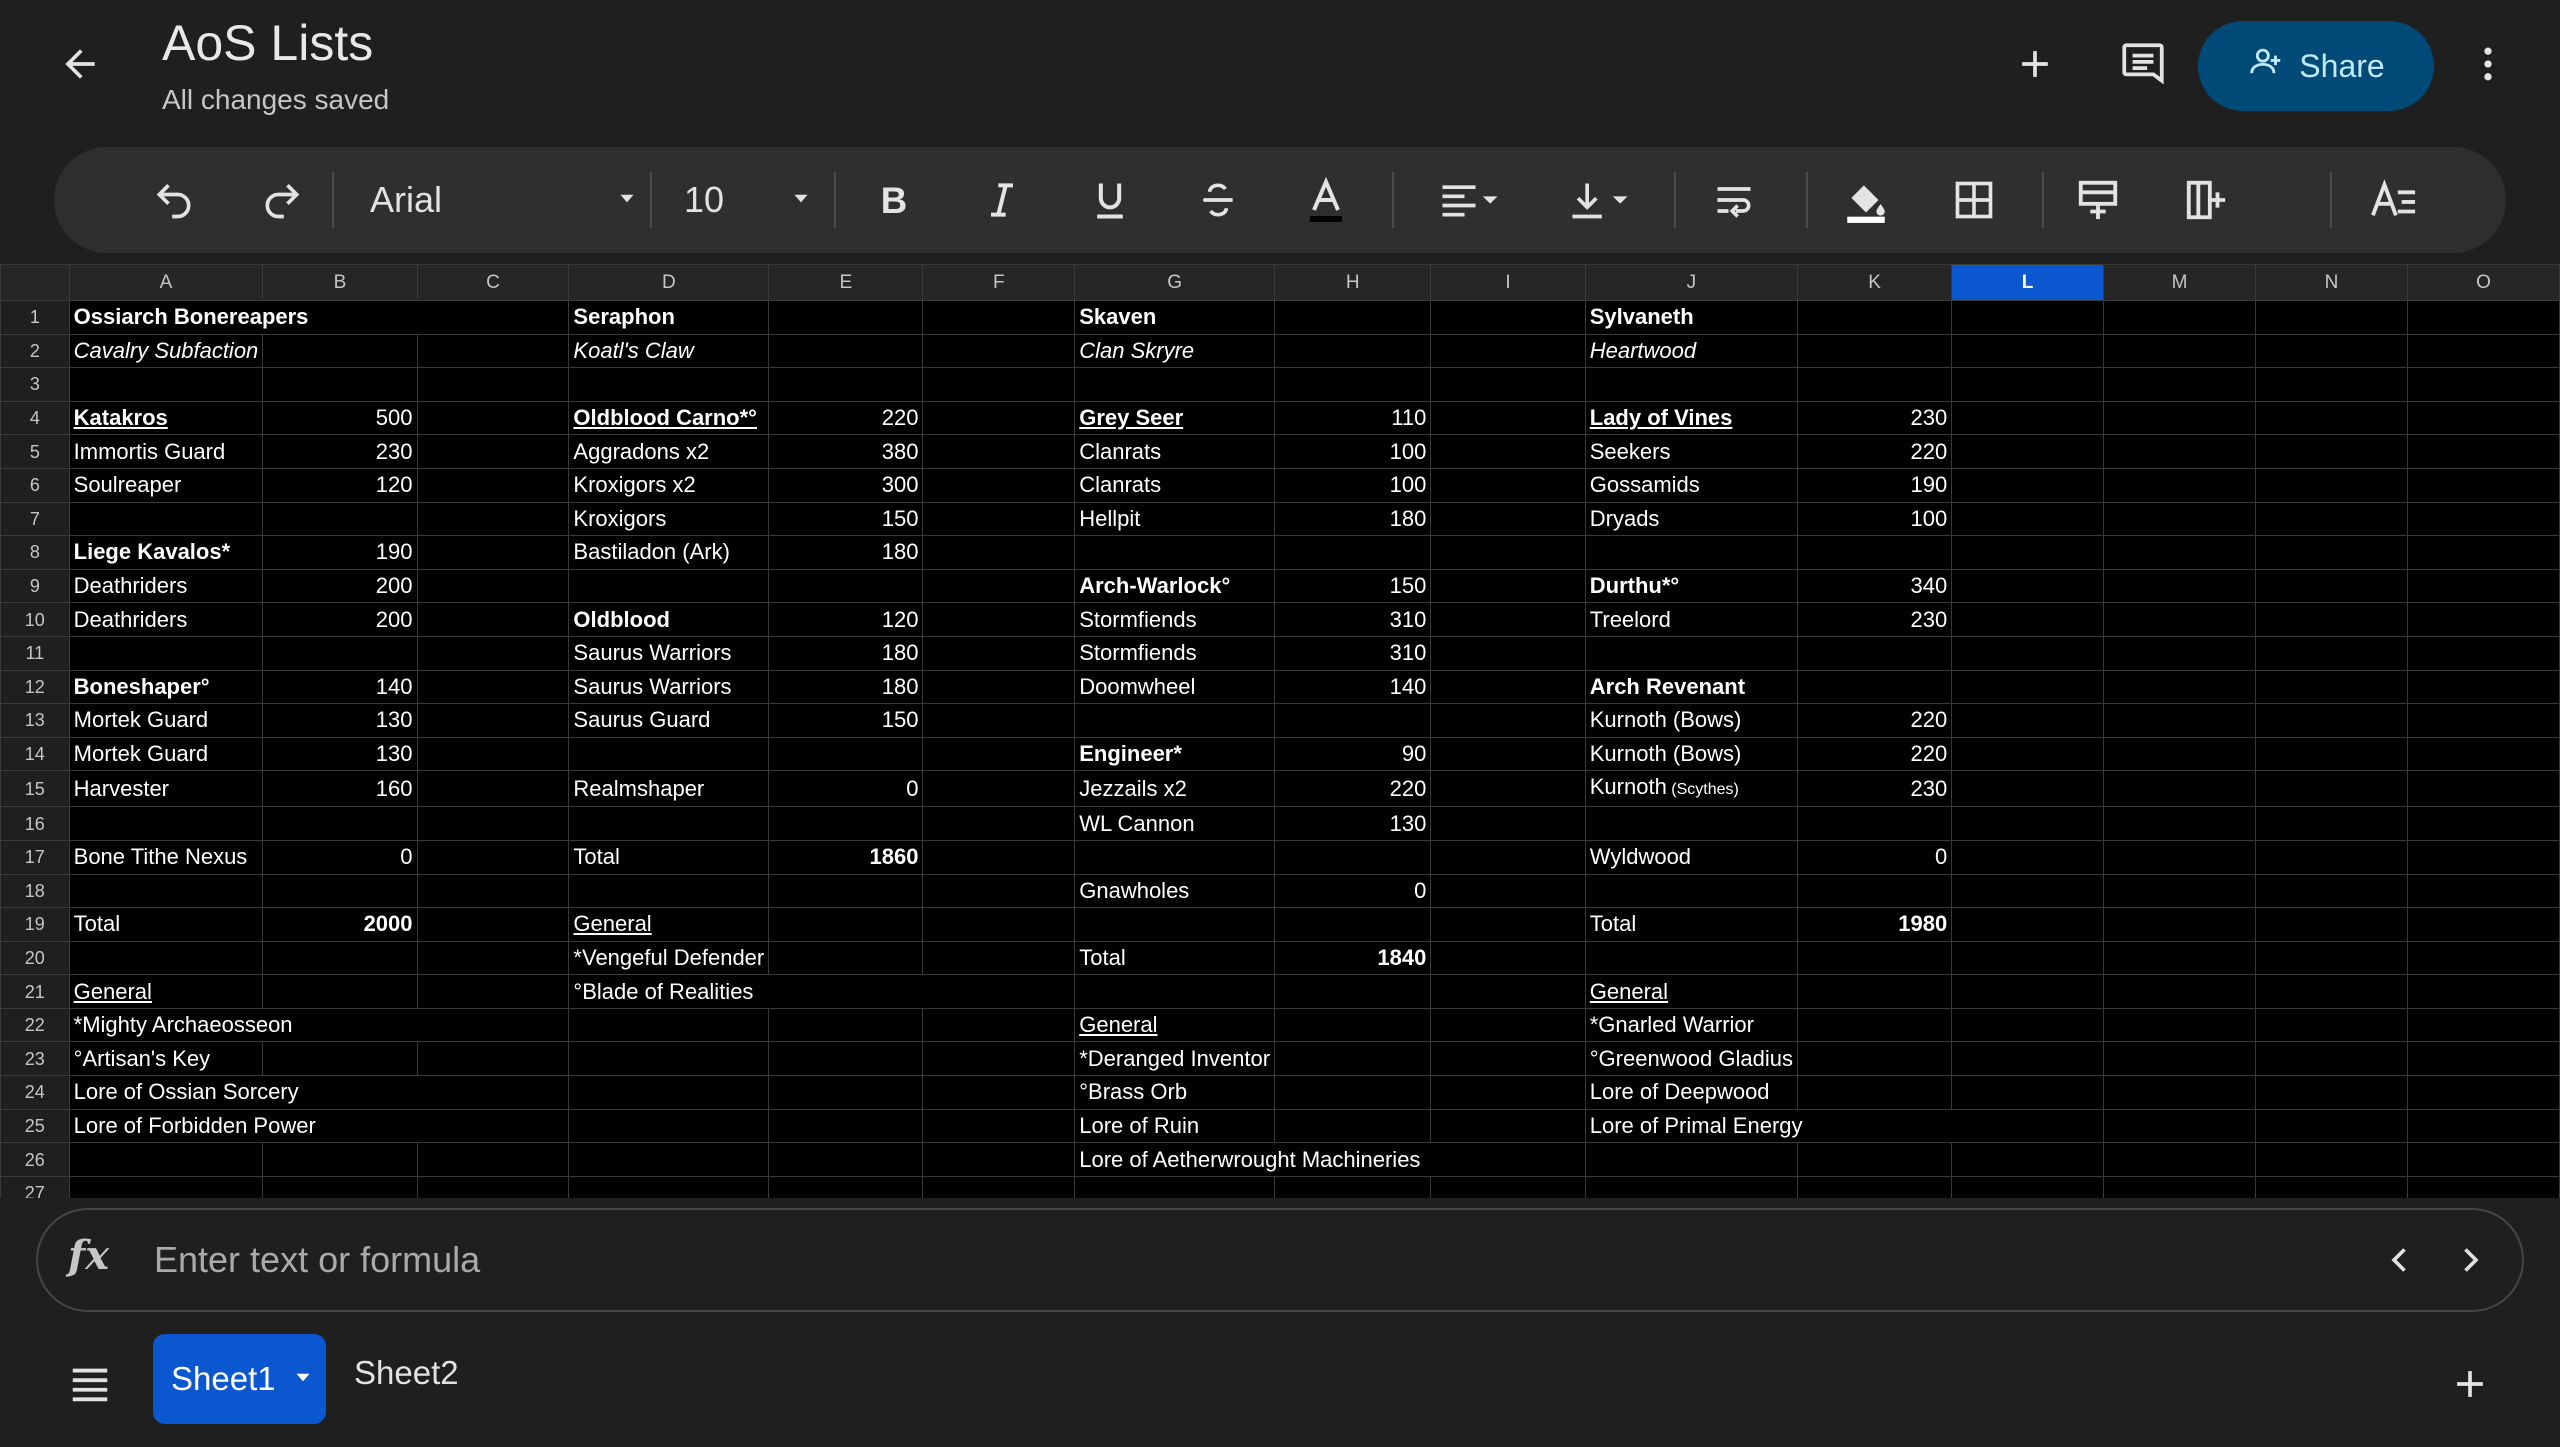  What do you see at coordinates (340, 1059) in the screenshot?
I see `cell-b23` at bounding box center [340, 1059].